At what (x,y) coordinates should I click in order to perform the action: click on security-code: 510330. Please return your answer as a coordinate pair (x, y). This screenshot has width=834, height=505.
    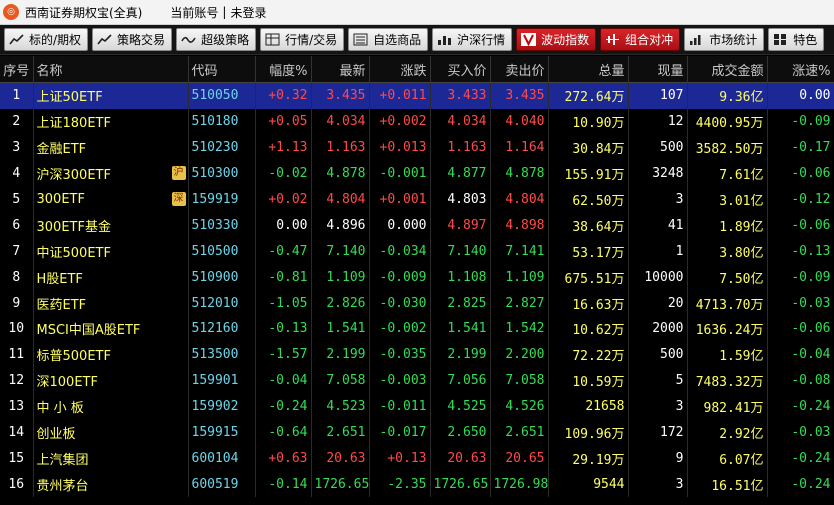
    Looking at the image, I should click on (222, 225).